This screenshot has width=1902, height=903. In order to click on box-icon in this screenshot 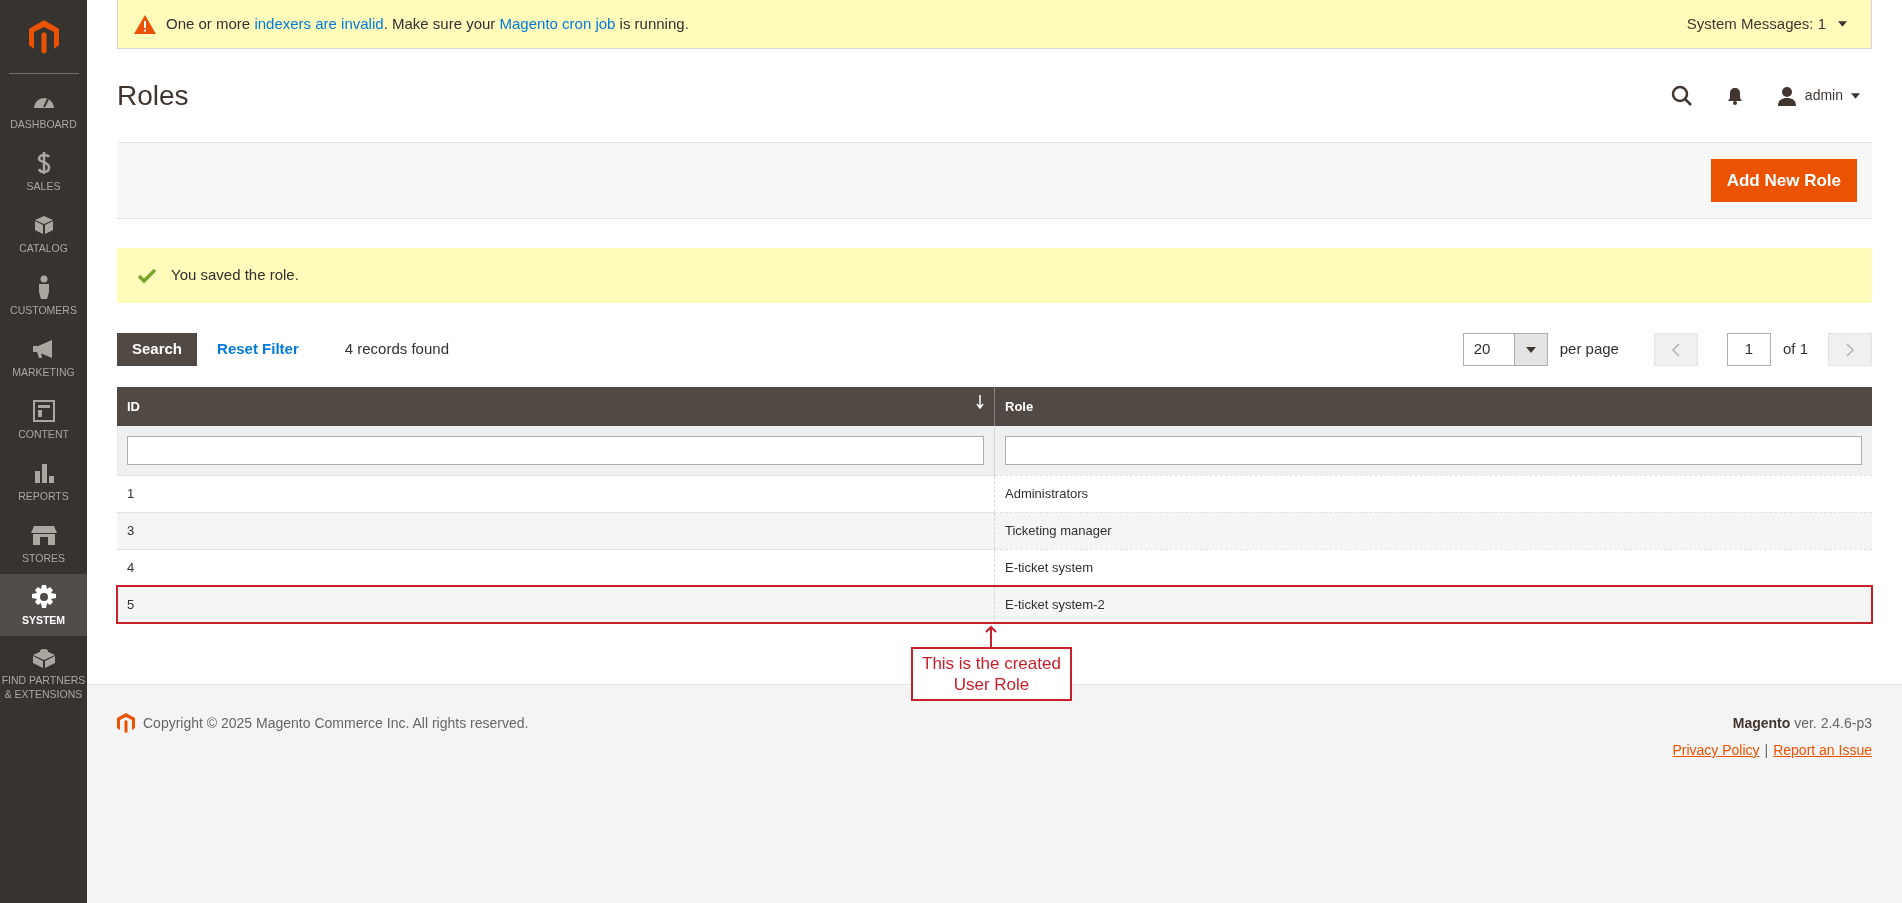, I will do `click(43, 224)`.